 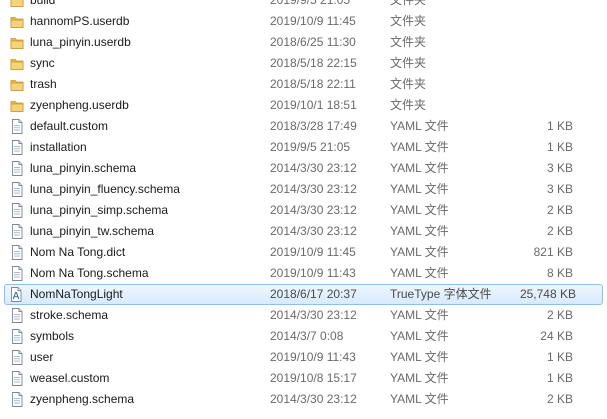 I want to click on file-type: TrueType 字体文件, so click(x=441, y=294).